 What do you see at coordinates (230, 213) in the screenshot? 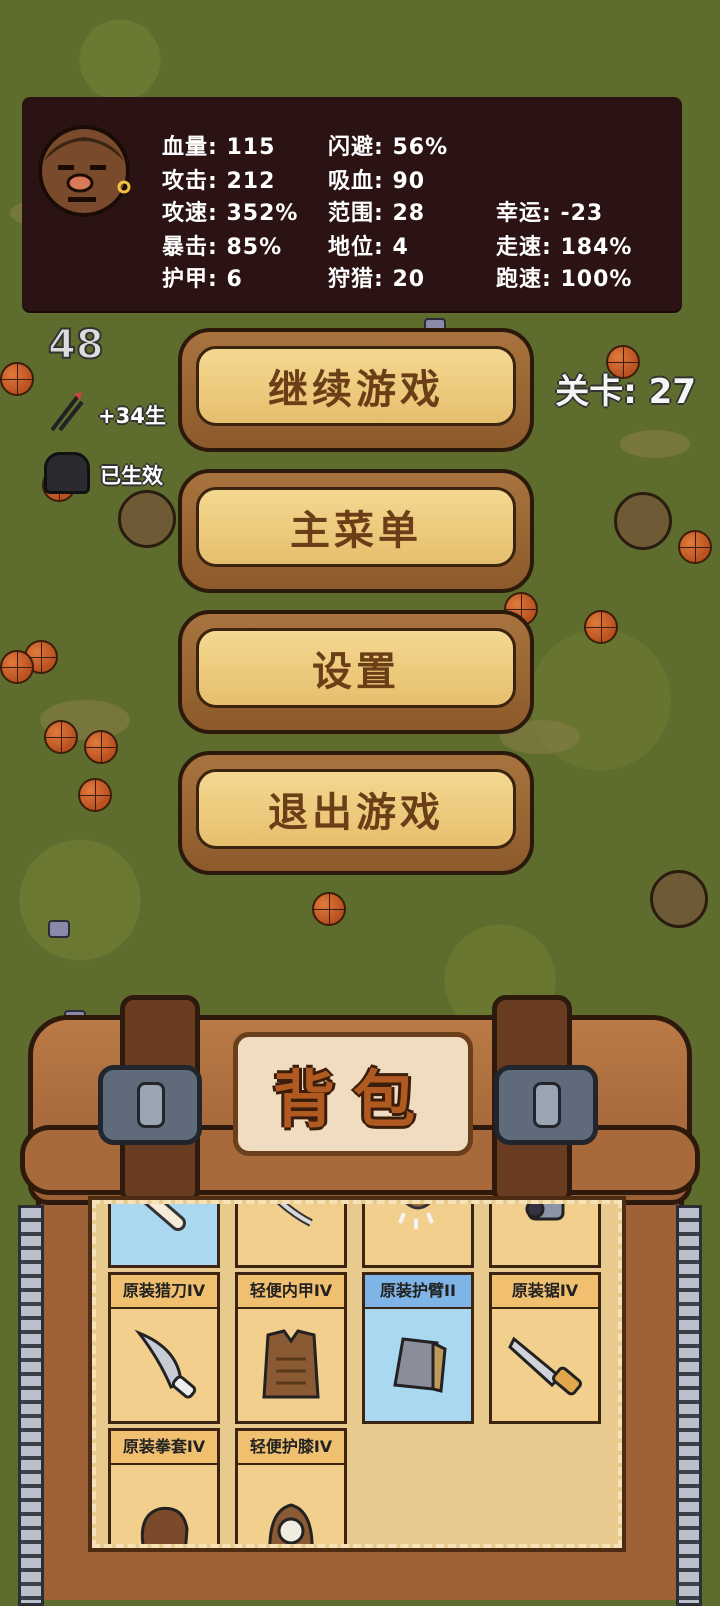
I see `stat-attack-speed: 攻速: 352%` at bounding box center [230, 213].